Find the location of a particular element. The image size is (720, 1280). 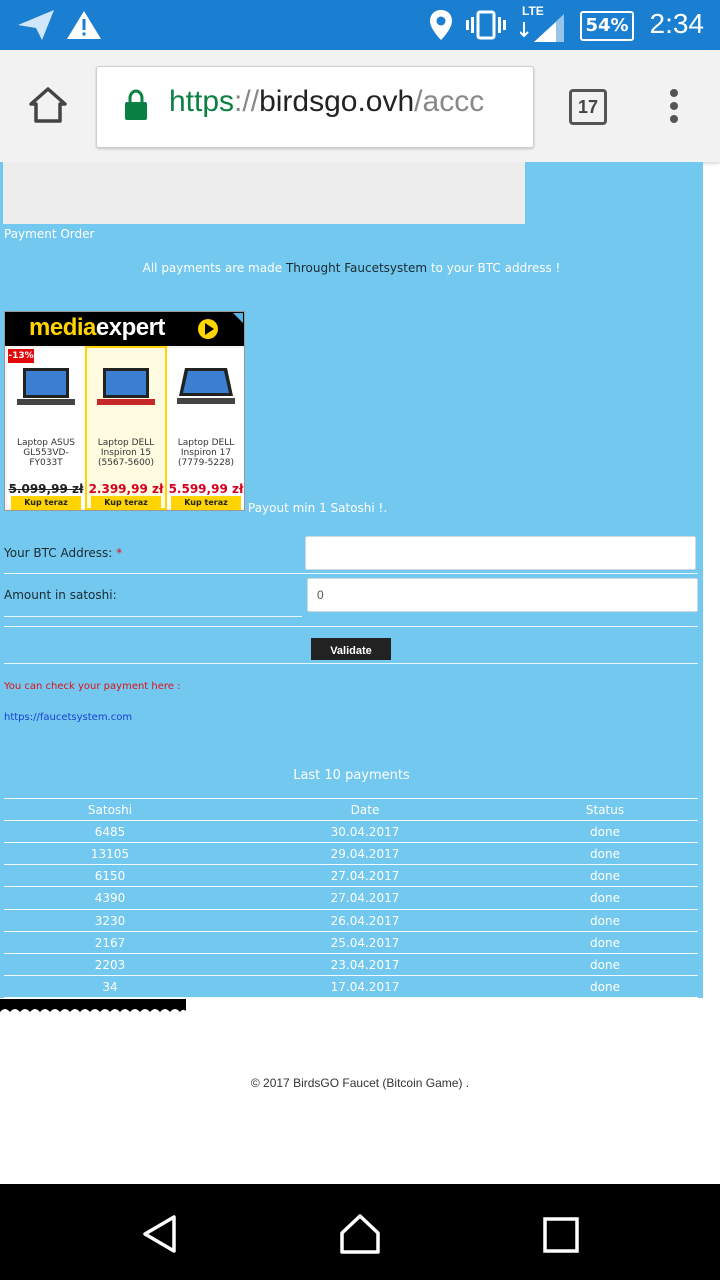

cell-satoshi: 2167 is located at coordinates (110, 943).